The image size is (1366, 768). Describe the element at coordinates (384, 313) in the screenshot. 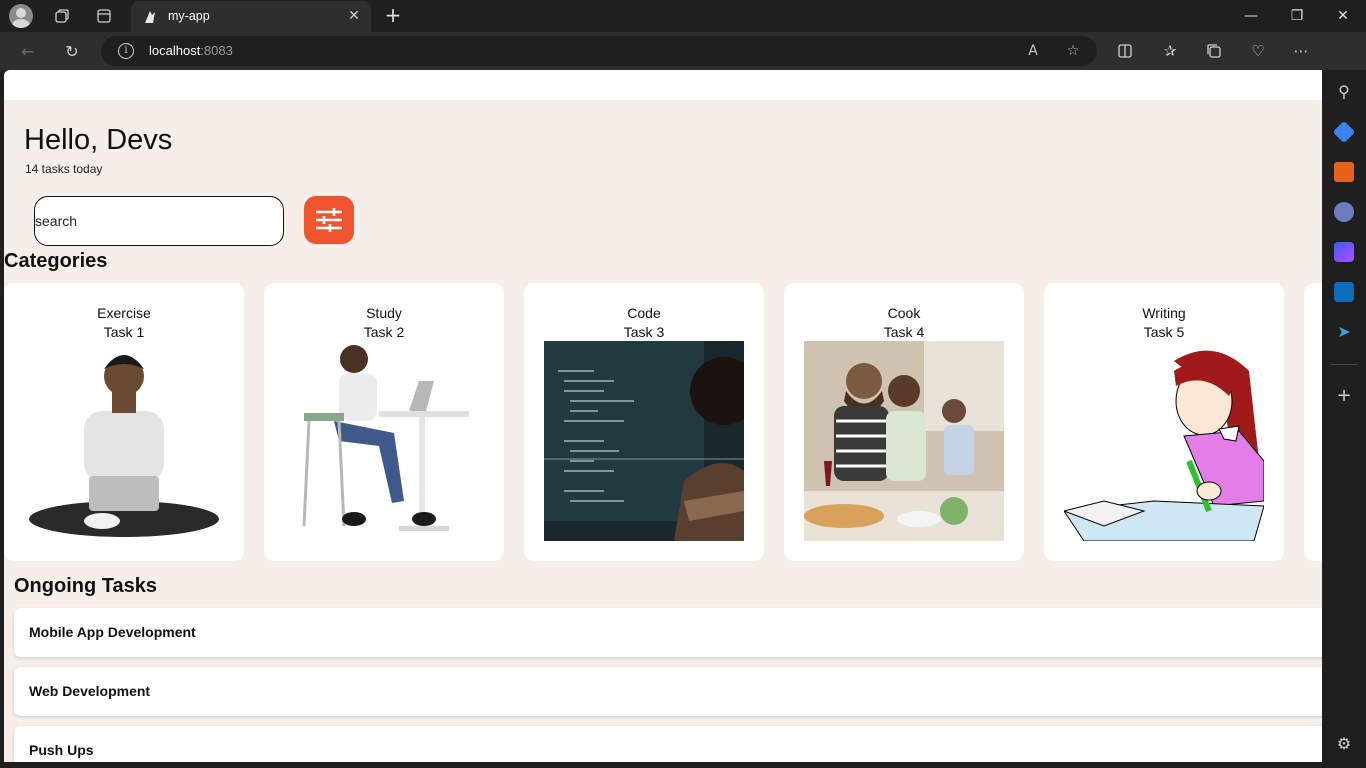

I see `category-name: Study` at that location.